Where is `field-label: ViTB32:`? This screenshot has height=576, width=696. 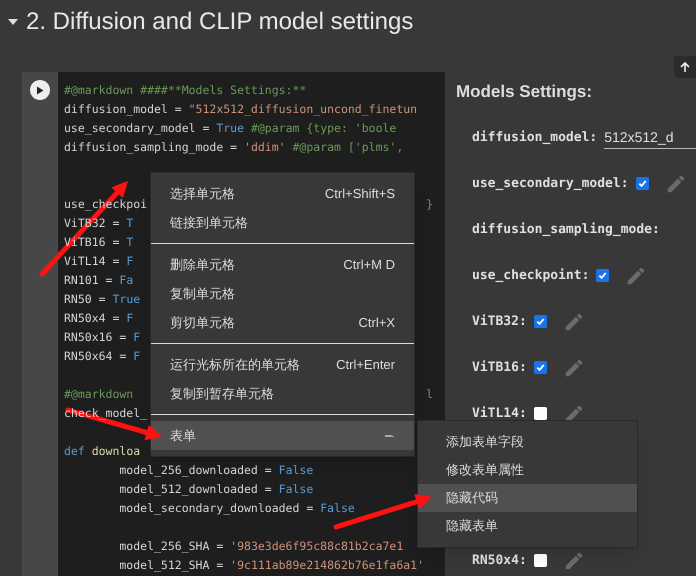 field-label: ViTB32: is located at coordinates (499, 321).